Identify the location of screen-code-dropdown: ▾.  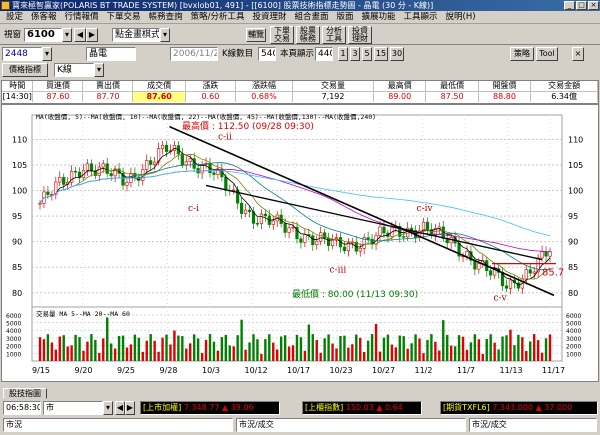
(67, 35).